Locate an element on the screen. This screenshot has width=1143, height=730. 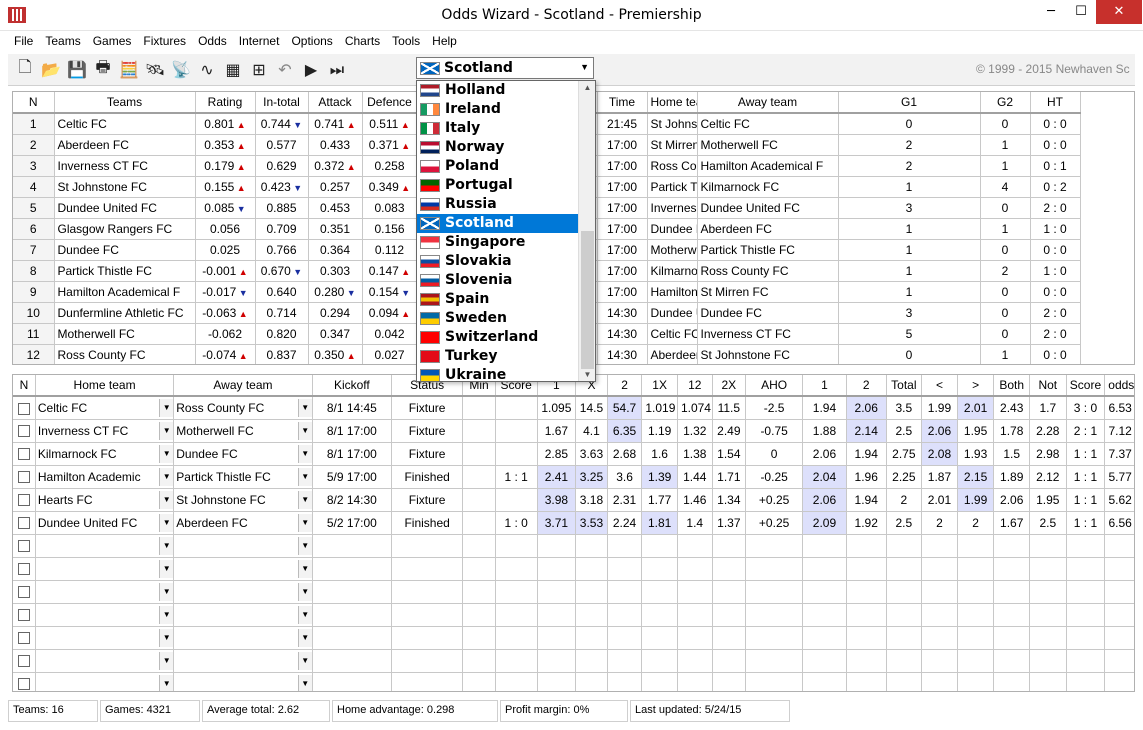
game-g2: 2 is located at coordinates (1005, 271).